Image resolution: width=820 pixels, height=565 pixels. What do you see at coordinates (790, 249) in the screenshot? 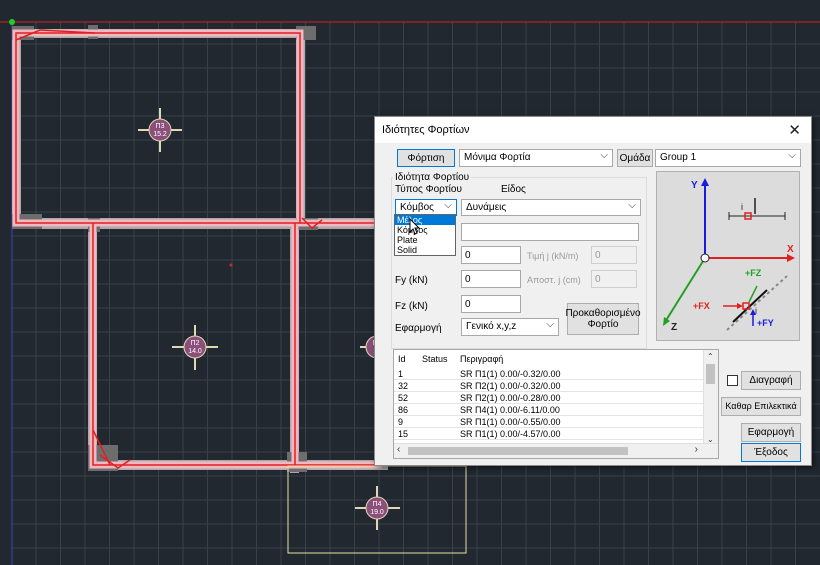
I see `x-axis-label: X` at bounding box center [790, 249].